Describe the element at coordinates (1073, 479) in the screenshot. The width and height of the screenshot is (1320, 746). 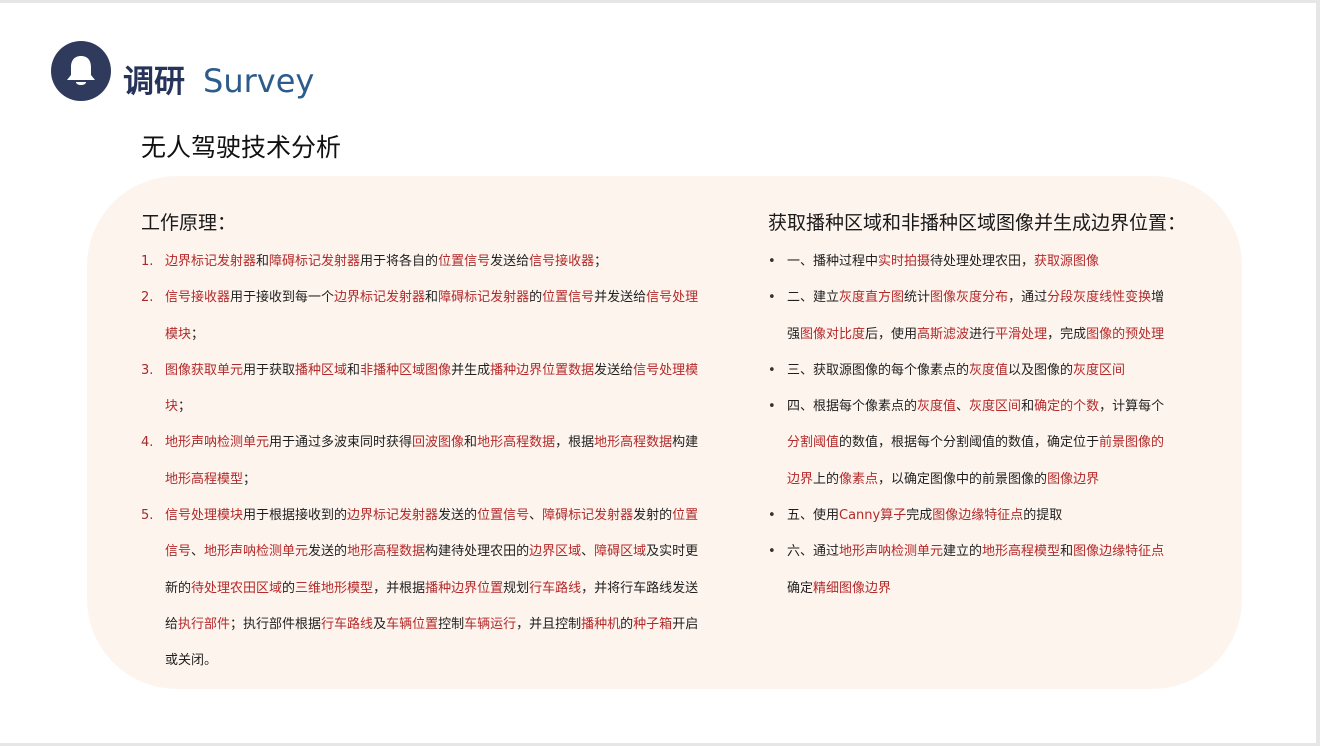
I see `highlighted-term: 图像边界` at that location.